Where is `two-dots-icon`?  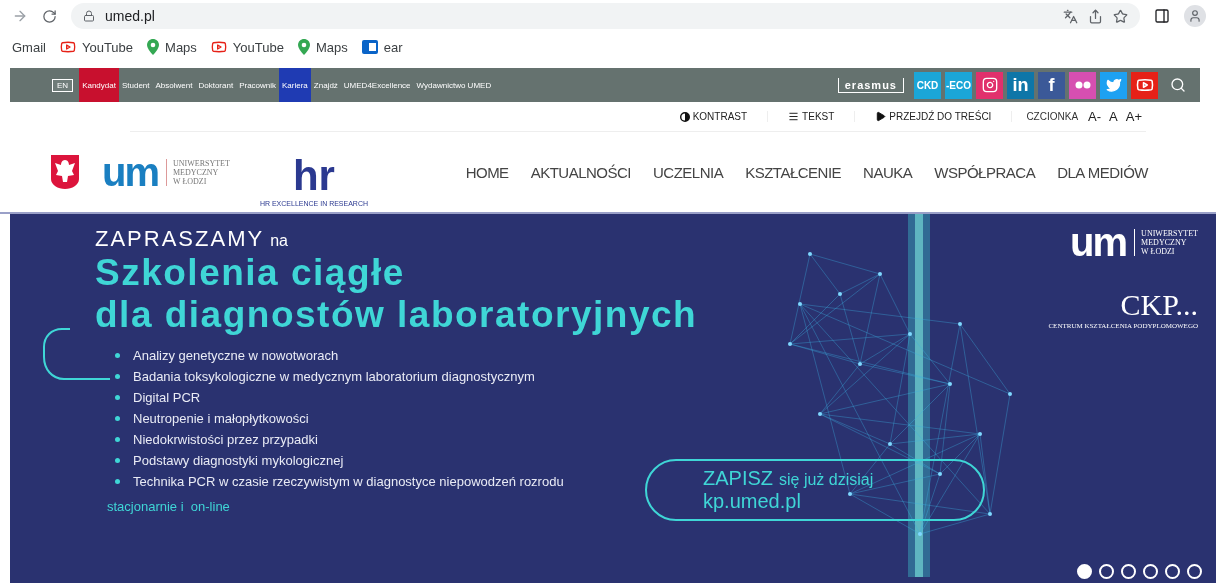 two-dots-icon is located at coordinates (1082, 85).